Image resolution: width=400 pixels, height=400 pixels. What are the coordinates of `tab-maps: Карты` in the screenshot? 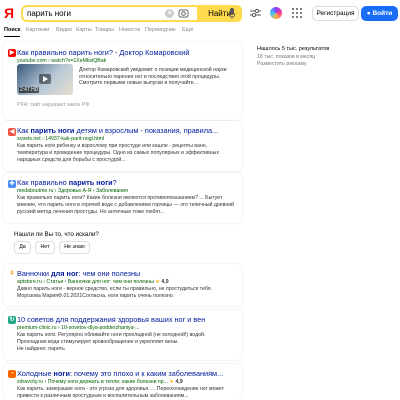 It's located at (84, 30).